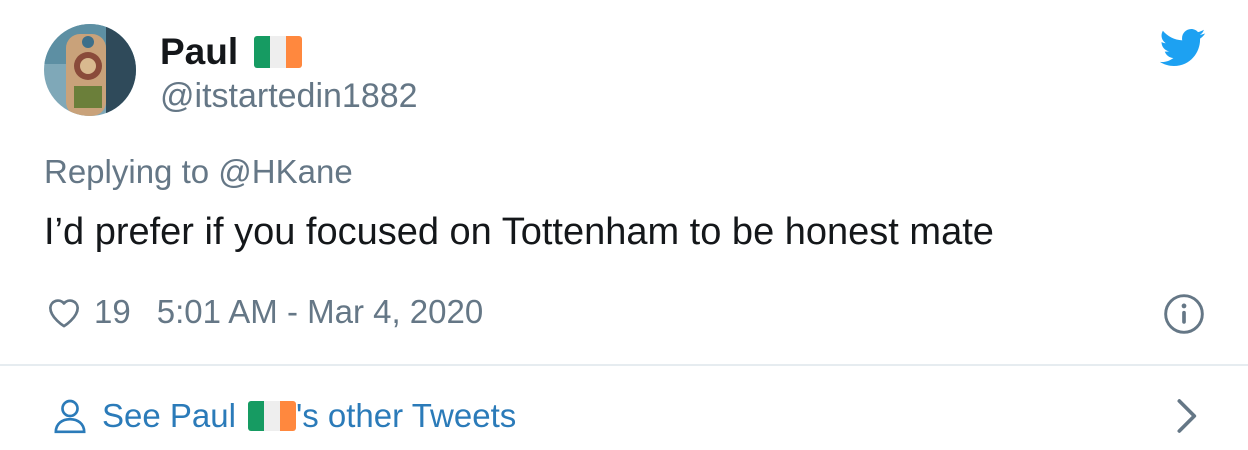 This screenshot has height=450, width=1248. What do you see at coordinates (289, 96) in the screenshot?
I see `author-handle: @itstartedin1882` at bounding box center [289, 96].